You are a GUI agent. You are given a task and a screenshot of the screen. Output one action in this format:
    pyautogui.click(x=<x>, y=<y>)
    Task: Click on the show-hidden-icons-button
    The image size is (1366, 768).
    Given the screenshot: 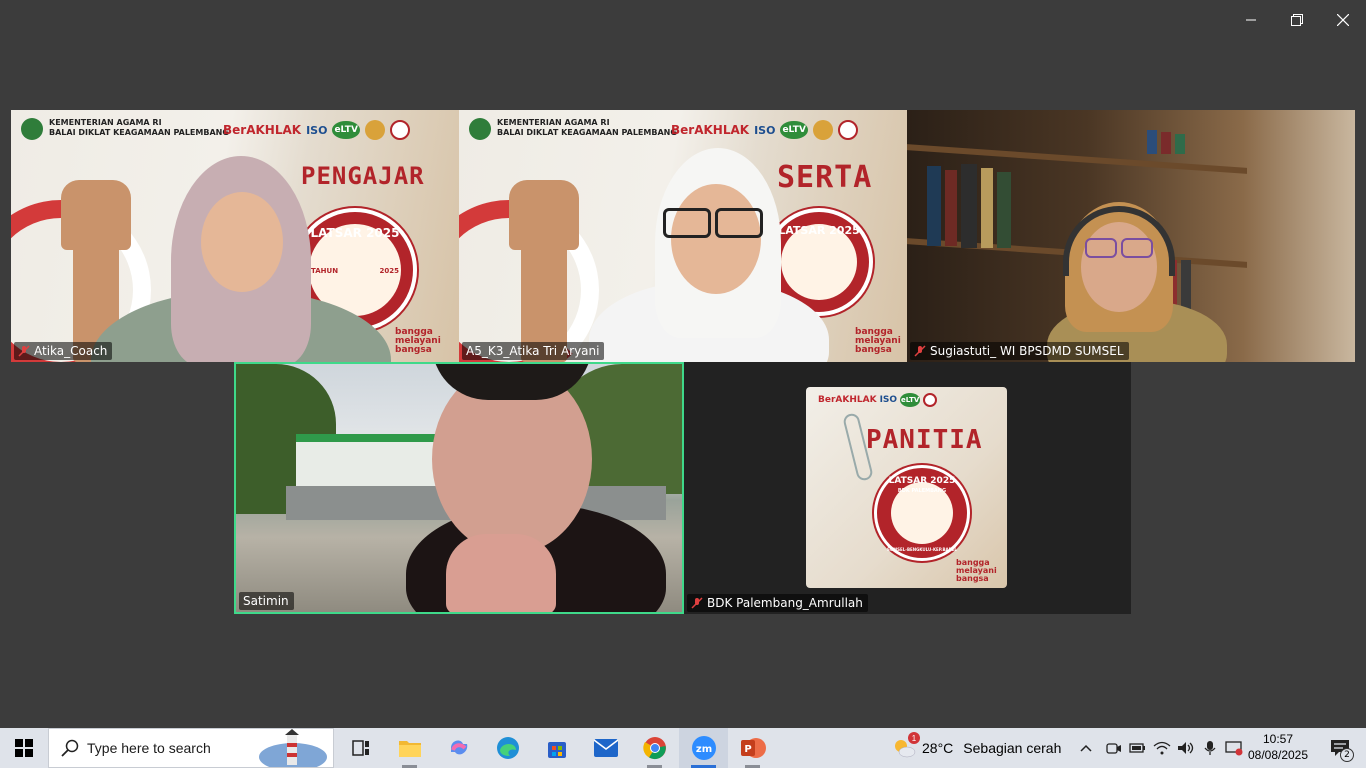 What is the action you would take?
    pyautogui.click(x=1086, y=748)
    